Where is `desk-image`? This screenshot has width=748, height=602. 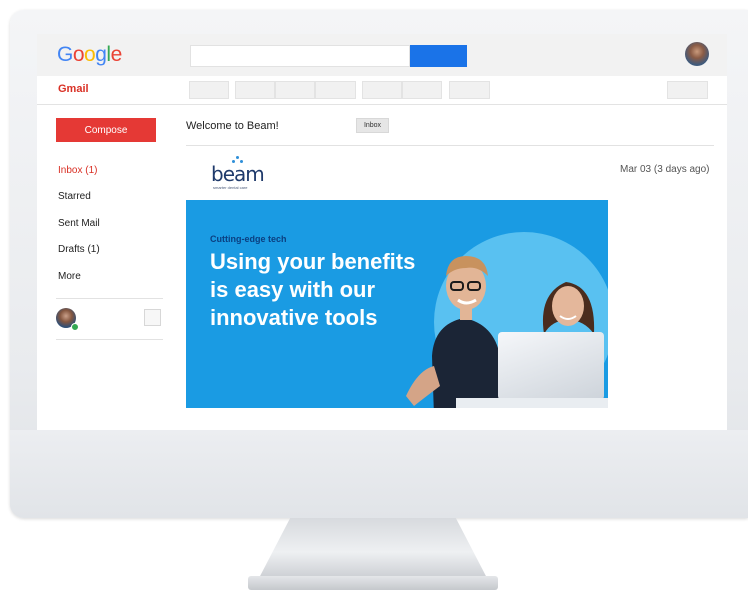 desk-image is located at coordinates (532, 403).